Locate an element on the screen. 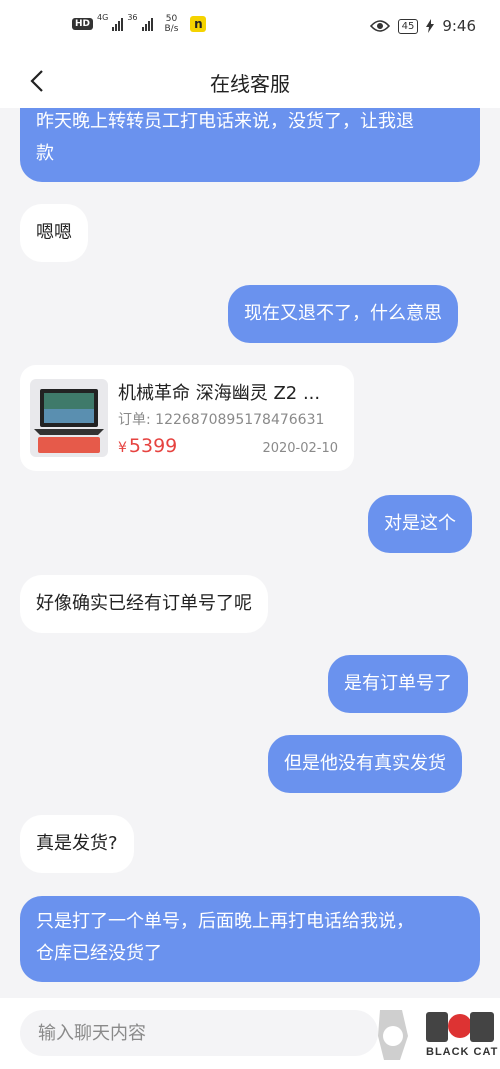 The image size is (500, 1069). message-text: 但是他没有真实发货 is located at coordinates (365, 763).